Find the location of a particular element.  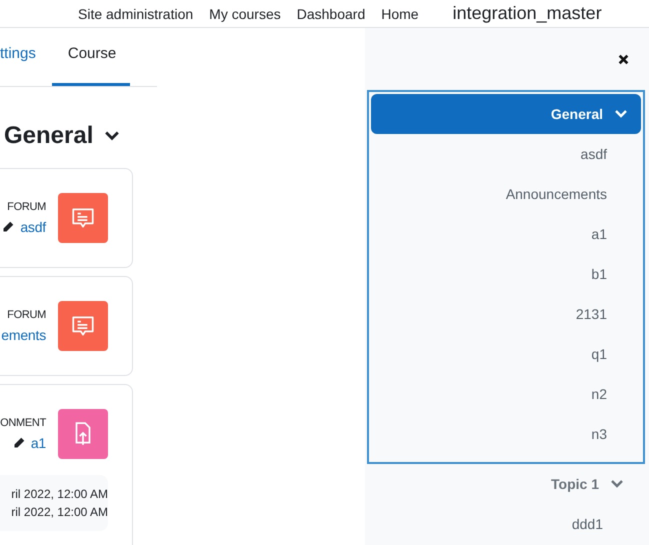

index-item: ddd1 is located at coordinates (506, 524).